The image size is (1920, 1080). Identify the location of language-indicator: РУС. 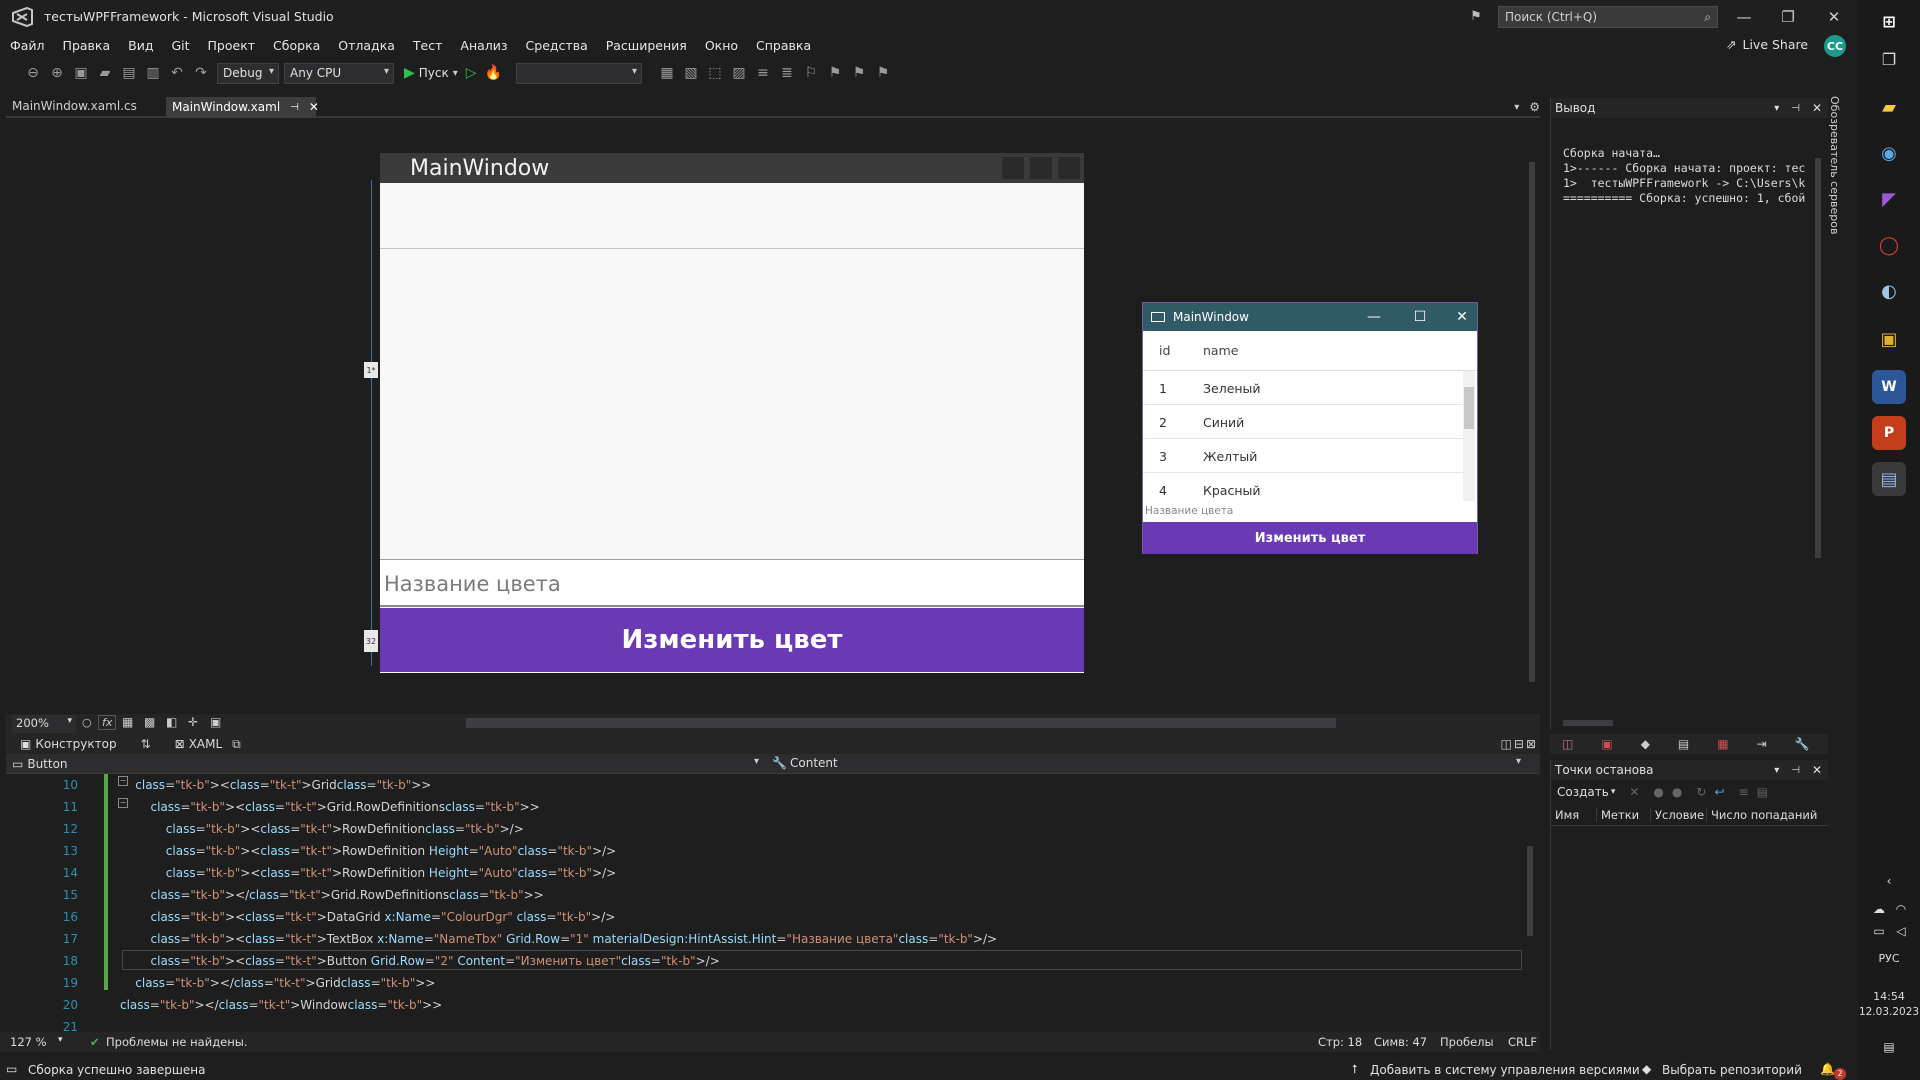
(1889, 958).